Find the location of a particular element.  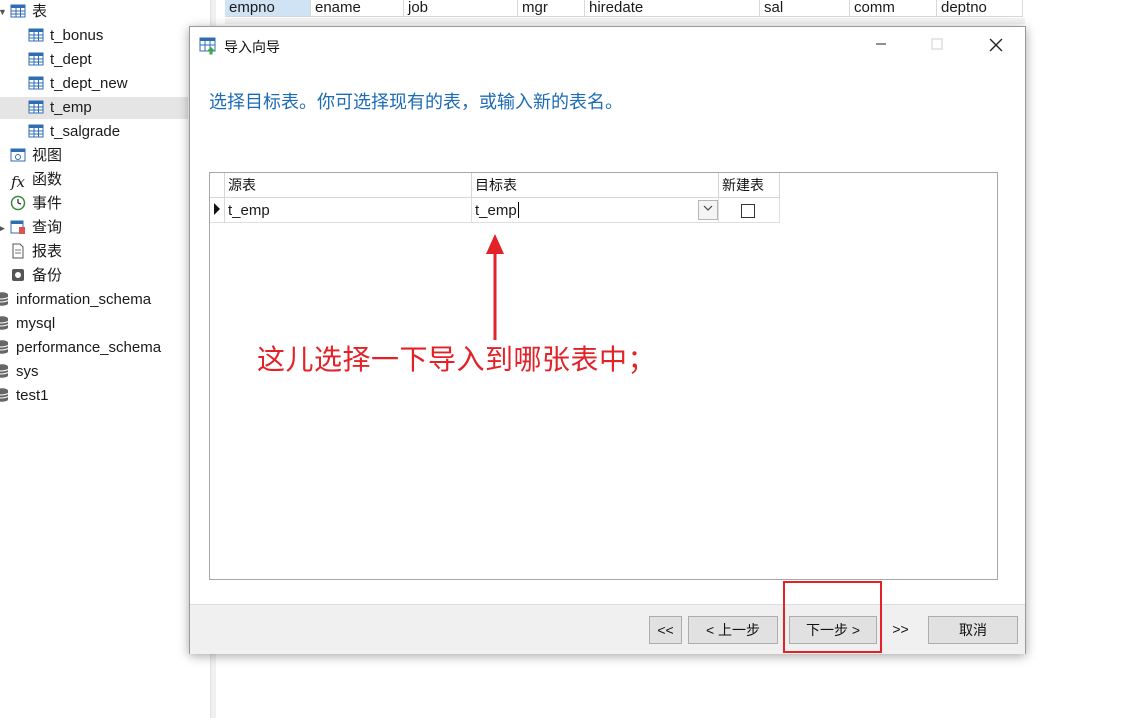

text-cursor is located at coordinates (518, 210).